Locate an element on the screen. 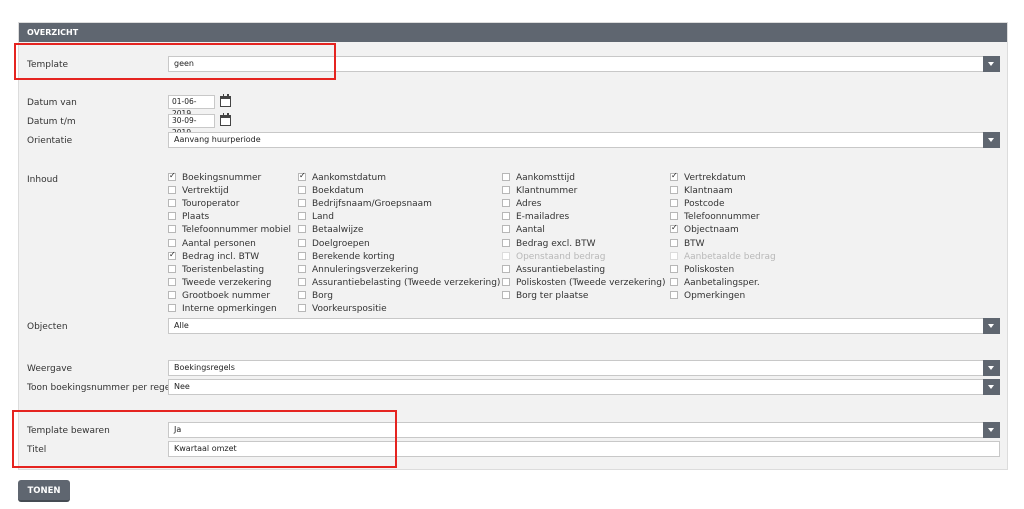  orientatie-select: Aanvang huurperiode is located at coordinates (584, 140).